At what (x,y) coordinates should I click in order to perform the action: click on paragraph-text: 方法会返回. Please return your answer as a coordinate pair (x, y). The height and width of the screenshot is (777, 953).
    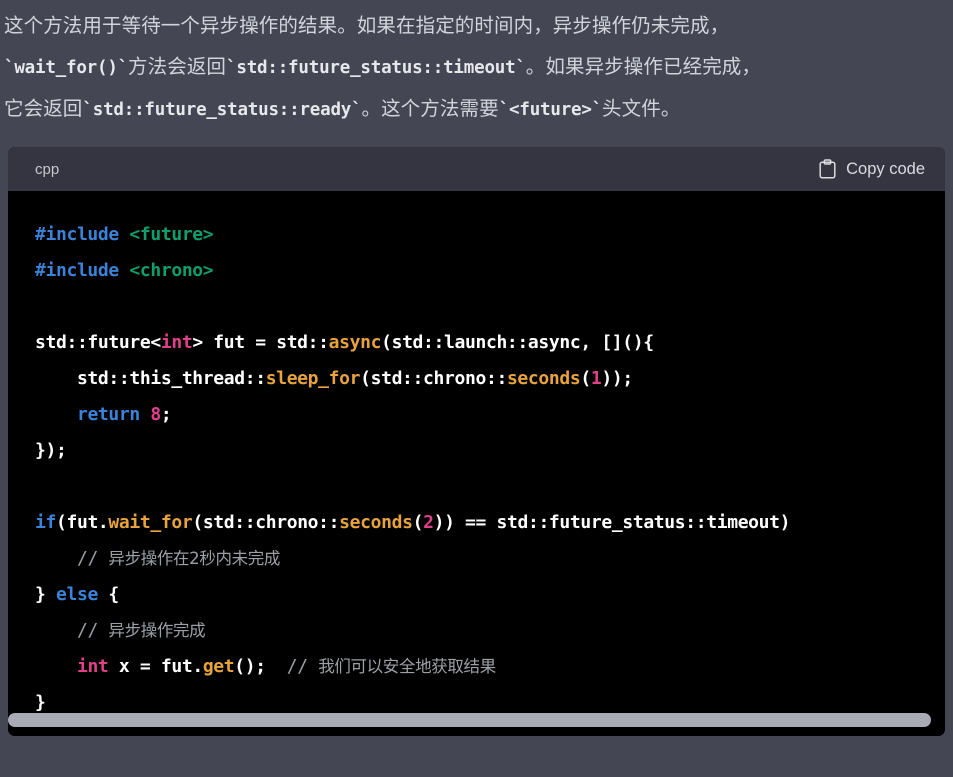
    Looking at the image, I should click on (177, 67).